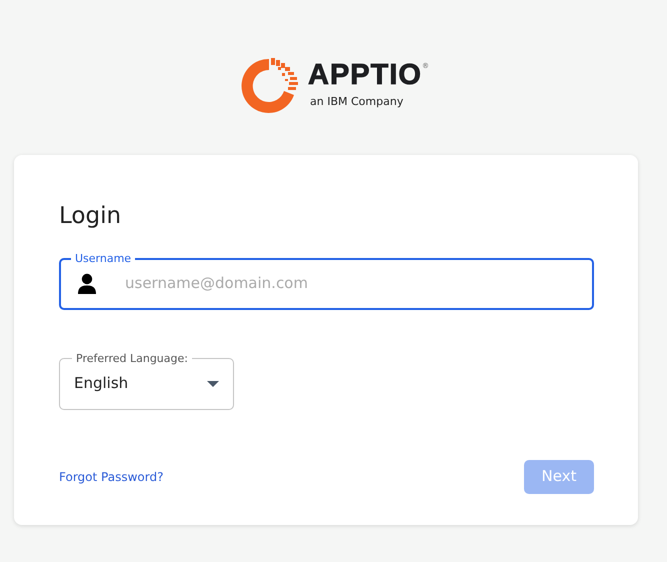 This screenshot has height=562, width=667. I want to click on dropdown-caret-icon, so click(213, 383).